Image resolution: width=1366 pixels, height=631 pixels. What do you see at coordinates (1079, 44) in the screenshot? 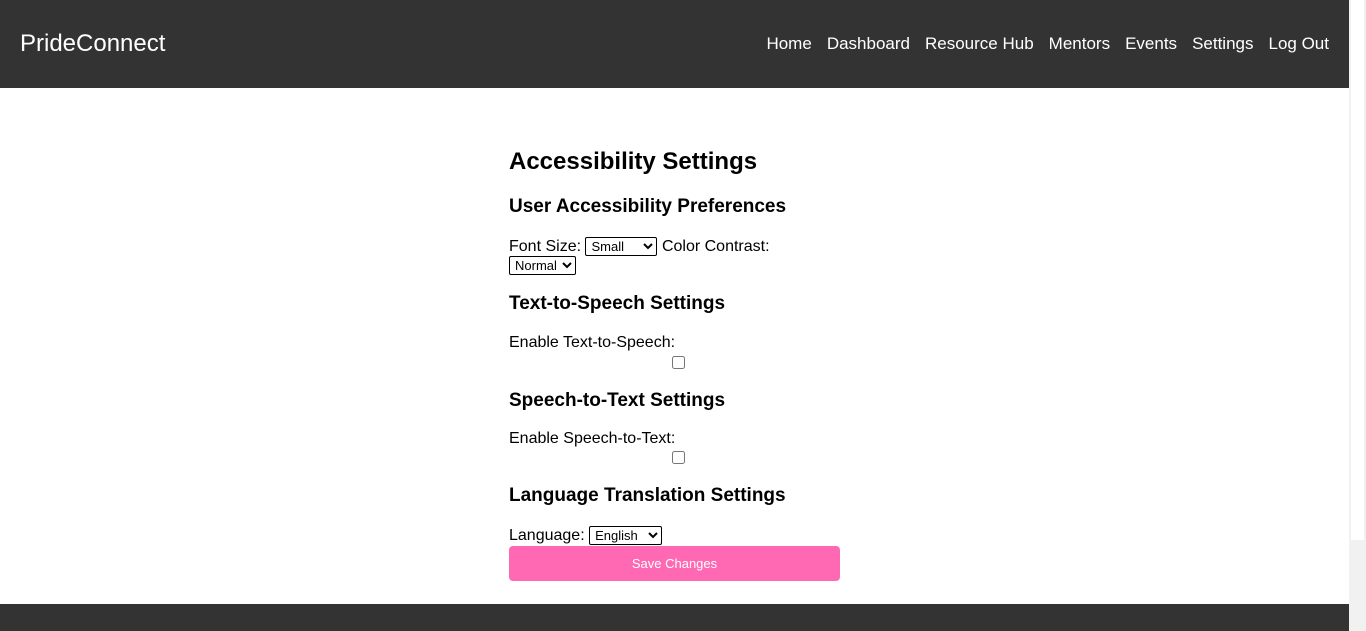
I see `nav-mentors-link: Mentors` at bounding box center [1079, 44].